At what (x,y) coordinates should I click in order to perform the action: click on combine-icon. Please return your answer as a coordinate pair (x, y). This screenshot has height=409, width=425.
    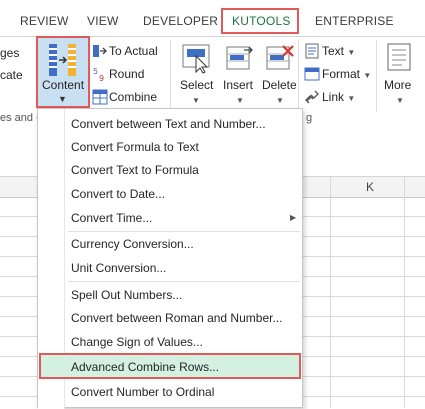
    Looking at the image, I should click on (100, 97).